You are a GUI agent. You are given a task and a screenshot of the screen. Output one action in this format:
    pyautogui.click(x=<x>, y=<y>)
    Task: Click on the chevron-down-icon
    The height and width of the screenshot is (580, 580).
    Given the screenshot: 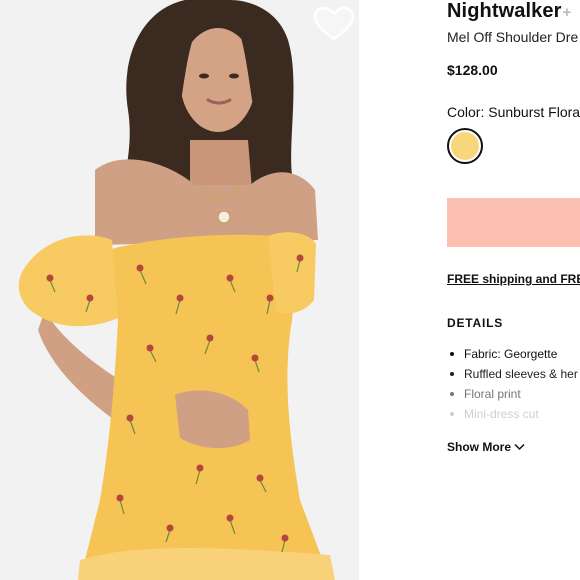 What is the action you would take?
    pyautogui.click(x=519, y=447)
    